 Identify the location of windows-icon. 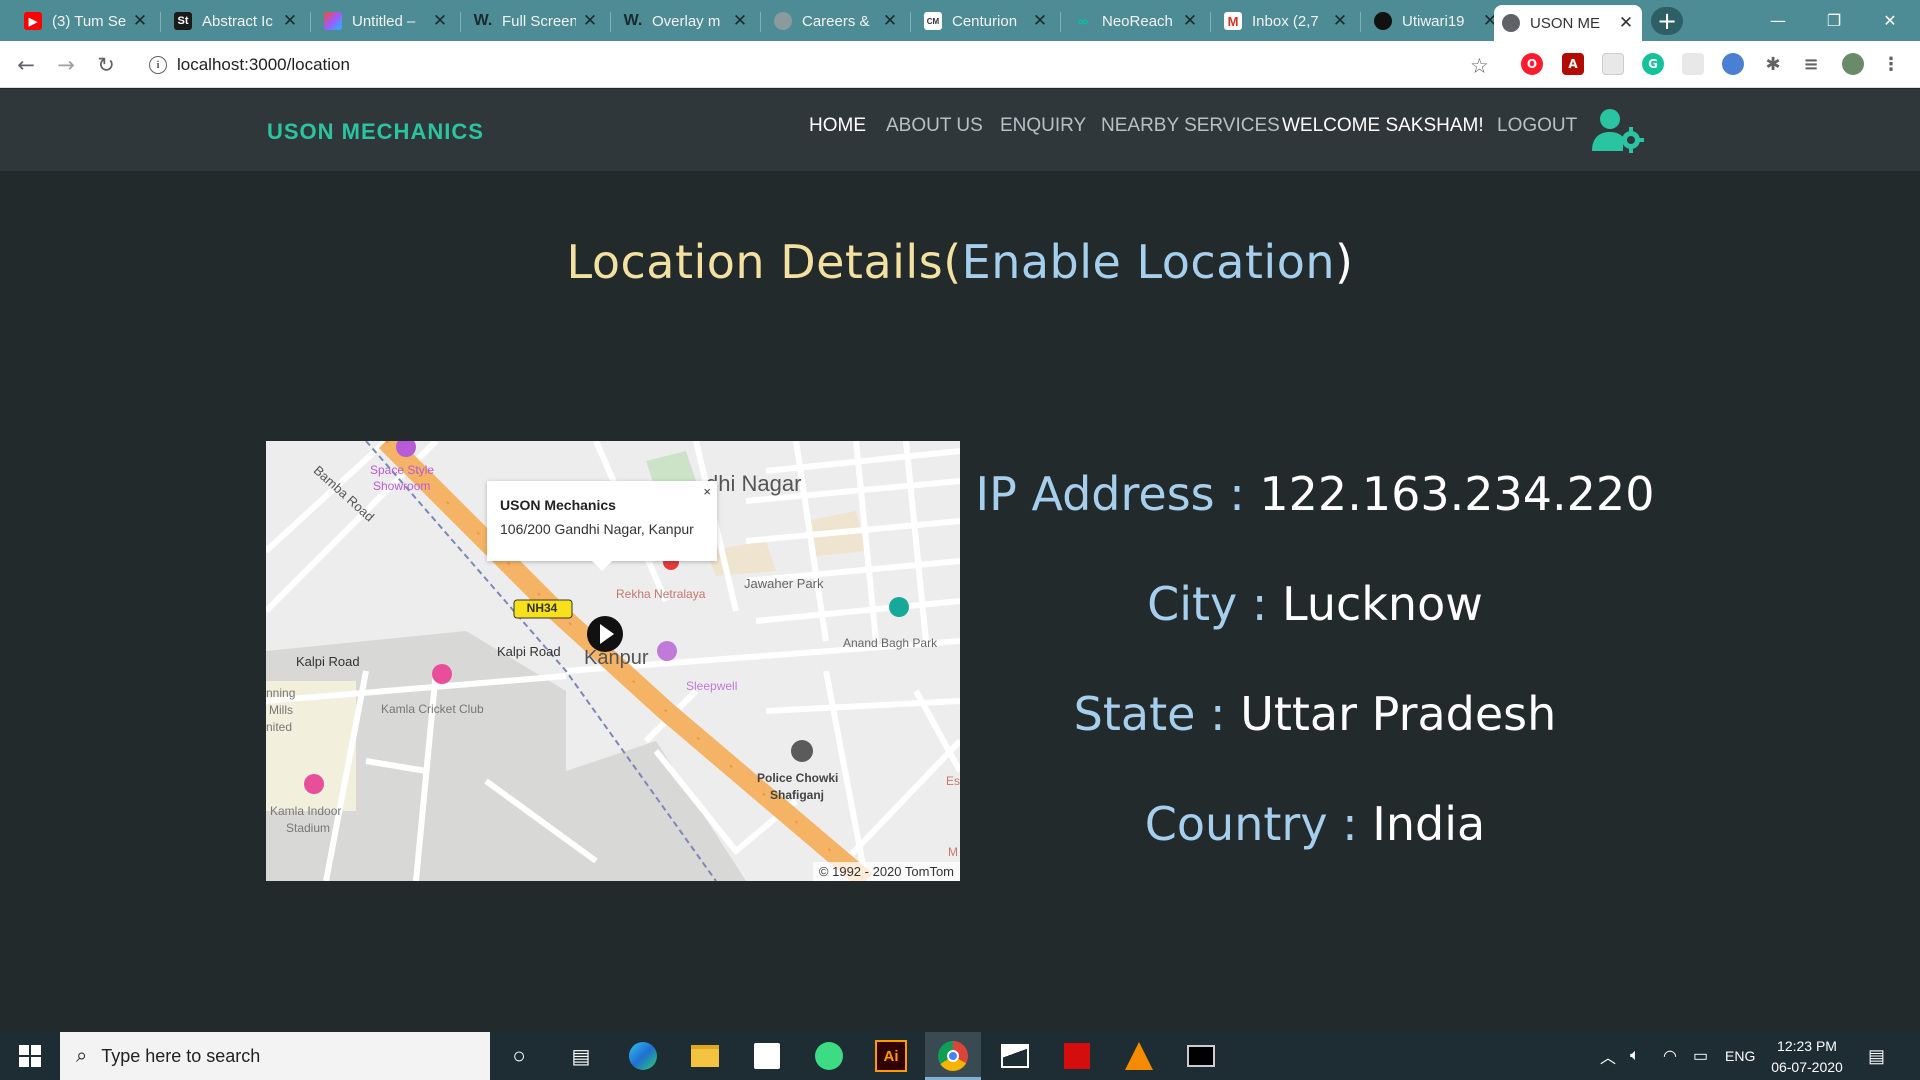
(30, 1056).